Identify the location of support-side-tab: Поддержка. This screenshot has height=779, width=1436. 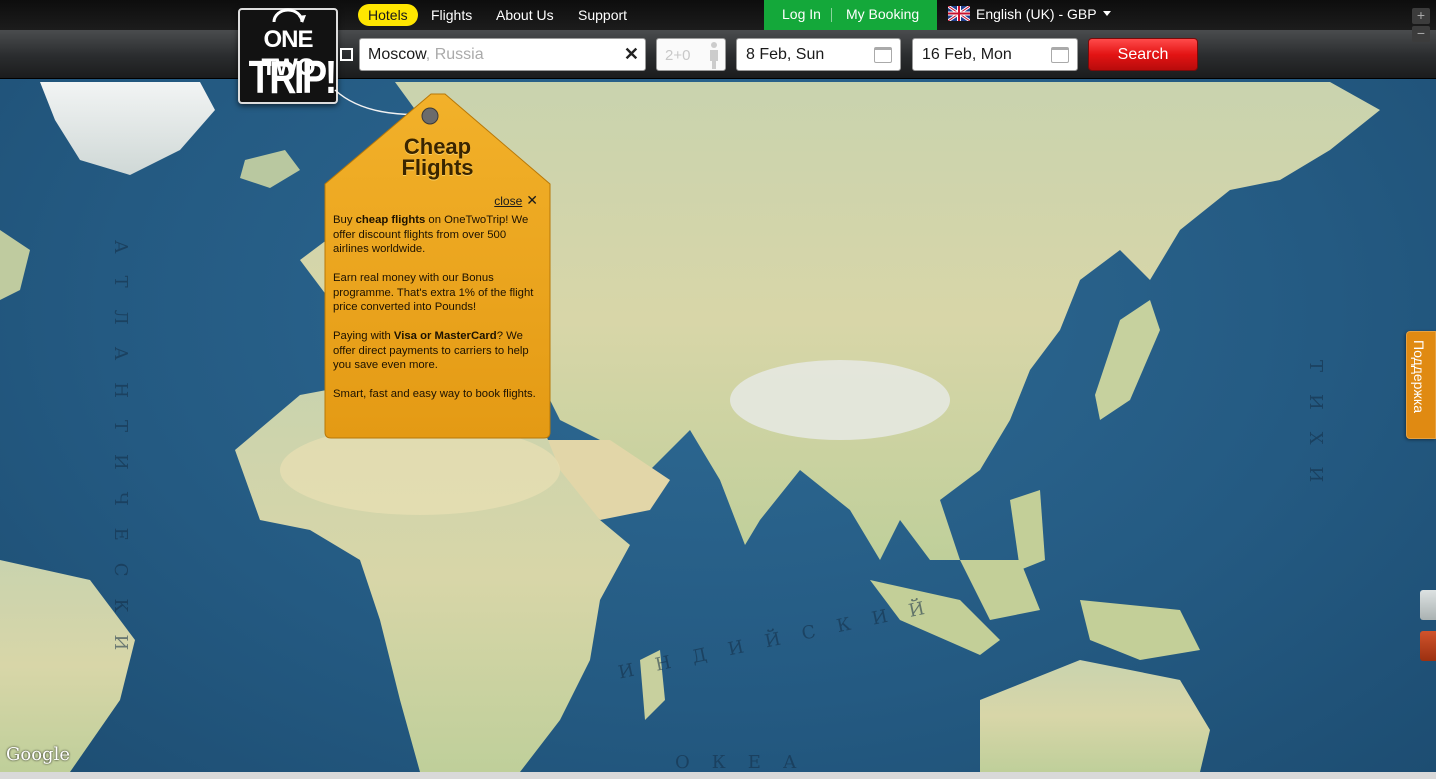
(1421, 385).